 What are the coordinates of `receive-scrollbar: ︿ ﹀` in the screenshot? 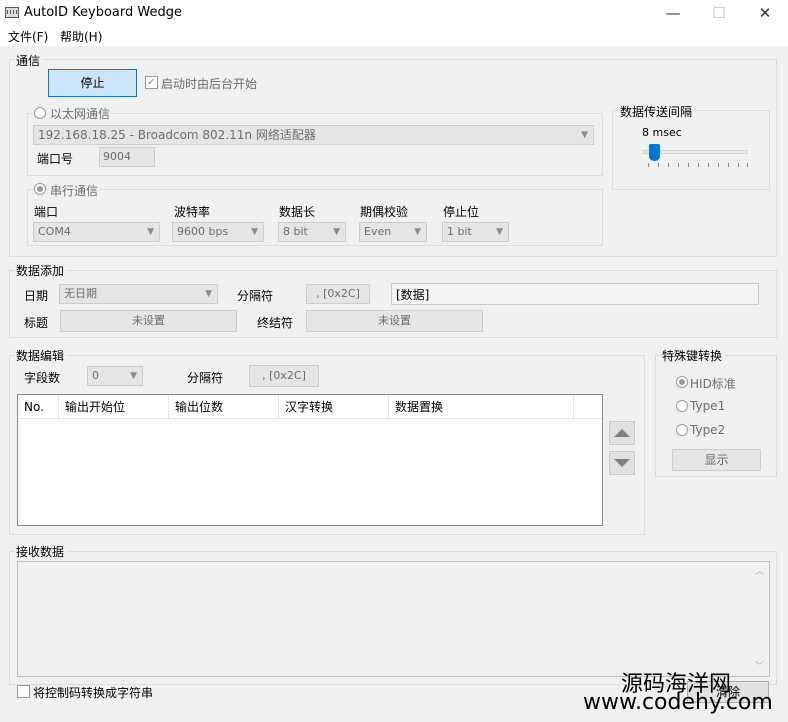 It's located at (760, 619).